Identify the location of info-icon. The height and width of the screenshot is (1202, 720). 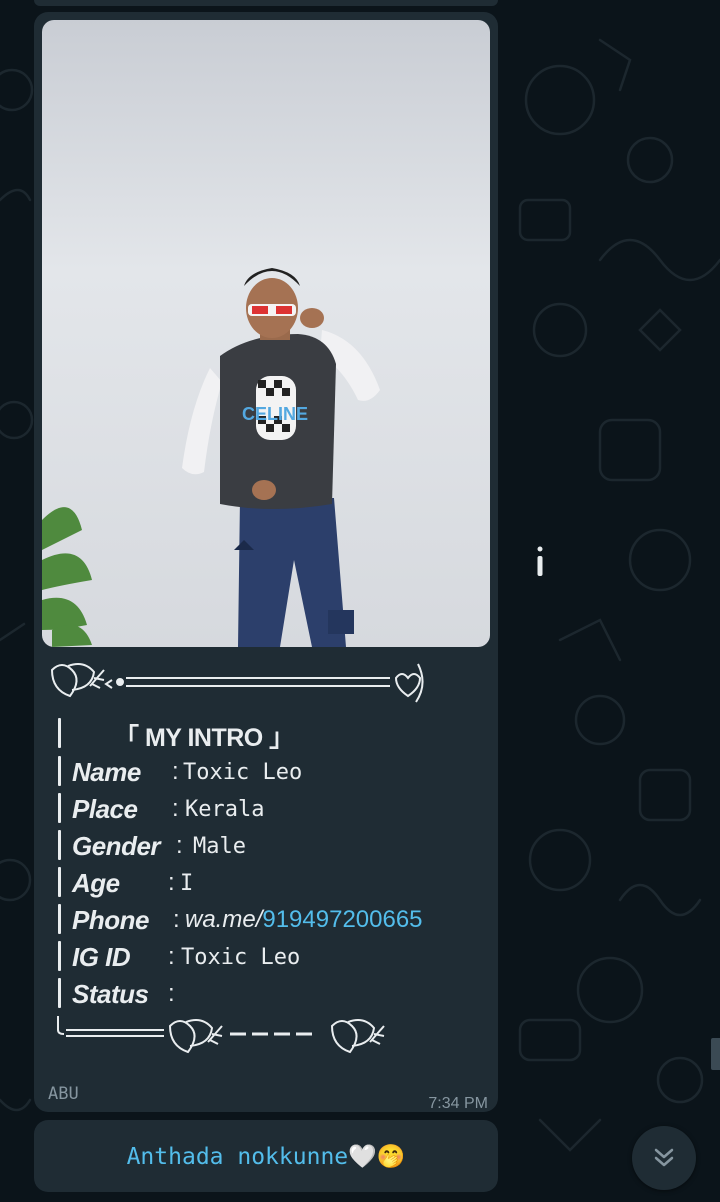
(540, 561).